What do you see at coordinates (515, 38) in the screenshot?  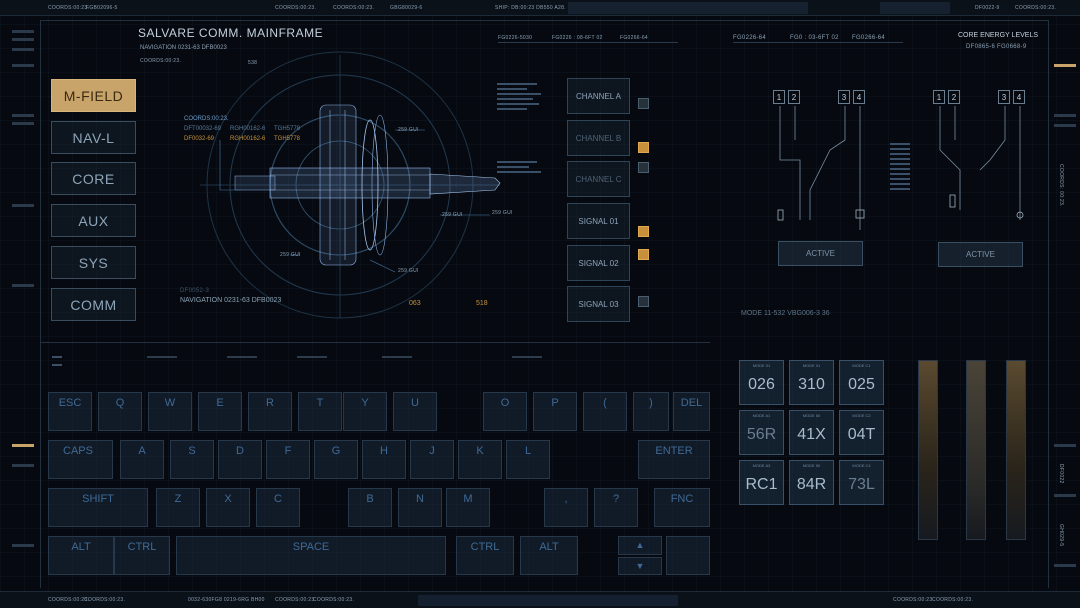 I see `mid-code: FG0226-5030` at bounding box center [515, 38].